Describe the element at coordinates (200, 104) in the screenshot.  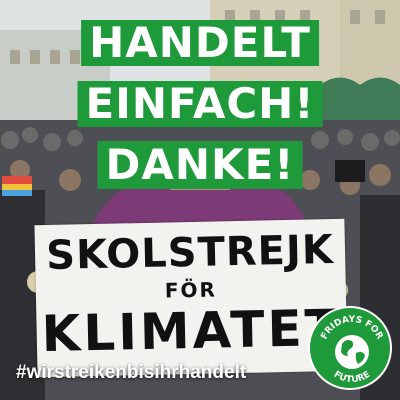
I see `headline-line-2: EINFACH!` at that location.